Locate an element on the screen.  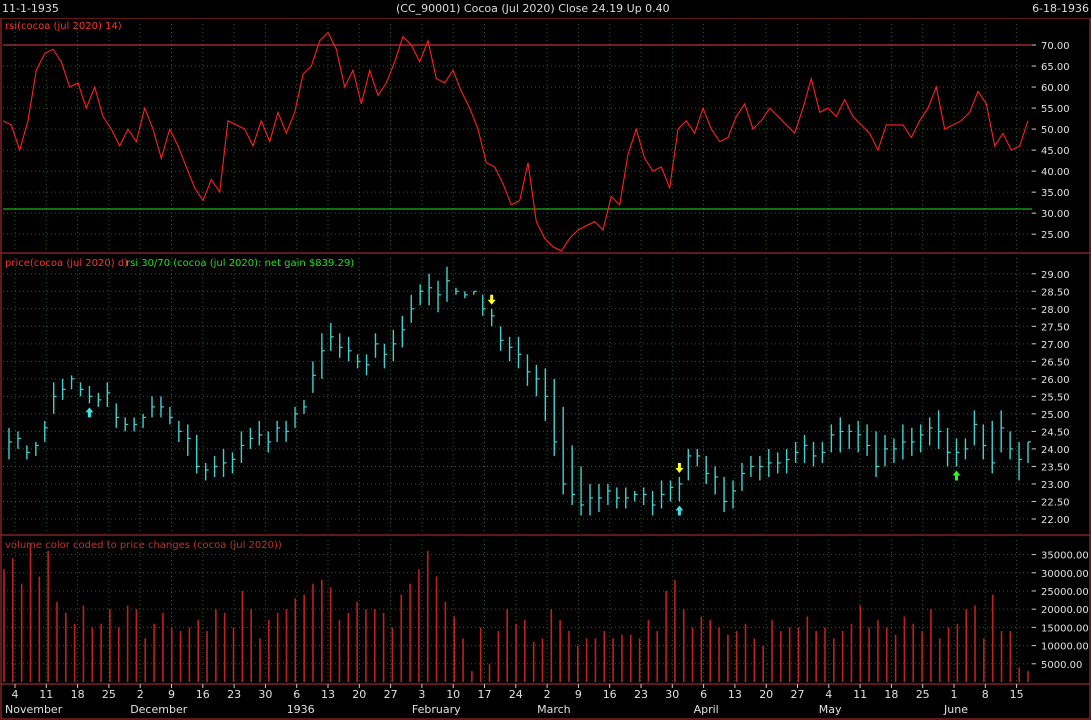
y-tick-label: 26.00 is located at coordinates (1055, 380).